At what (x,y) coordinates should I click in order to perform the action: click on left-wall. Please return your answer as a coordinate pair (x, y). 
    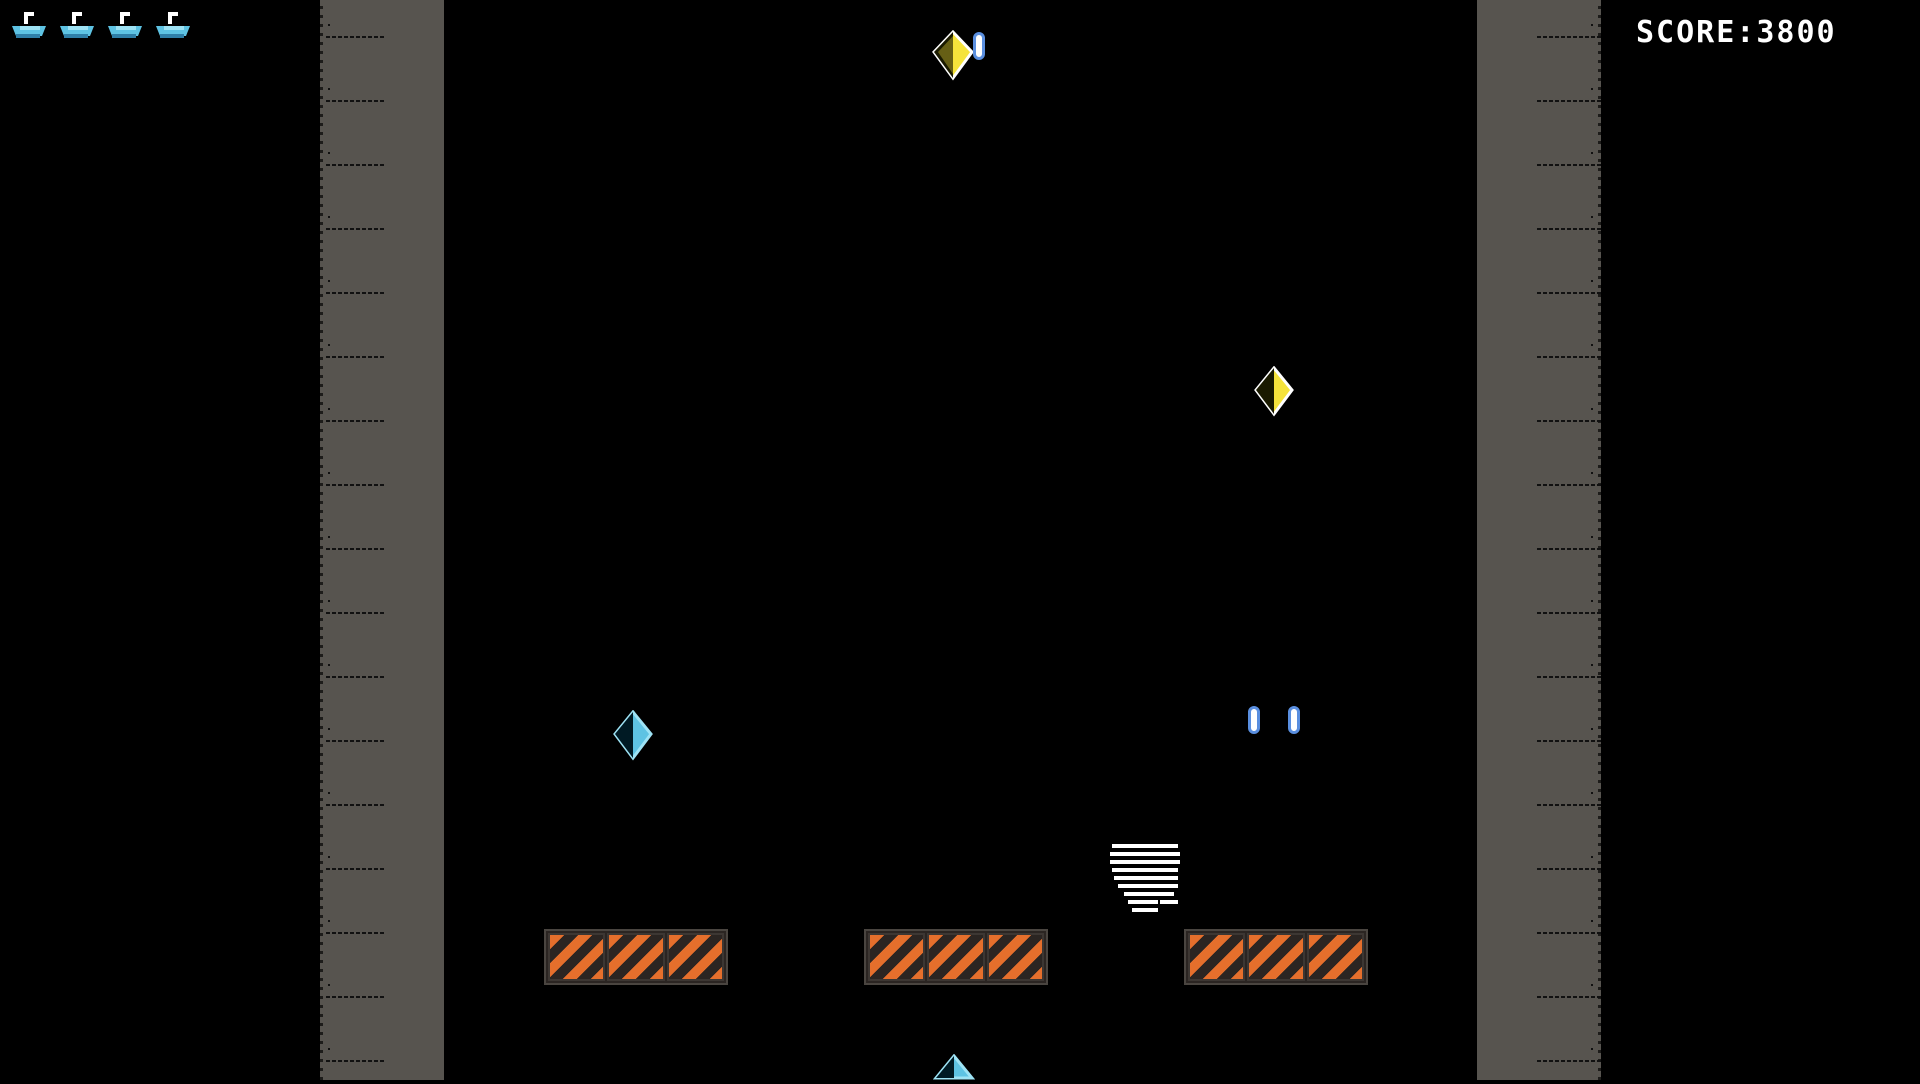
    Looking at the image, I should click on (382, 540).